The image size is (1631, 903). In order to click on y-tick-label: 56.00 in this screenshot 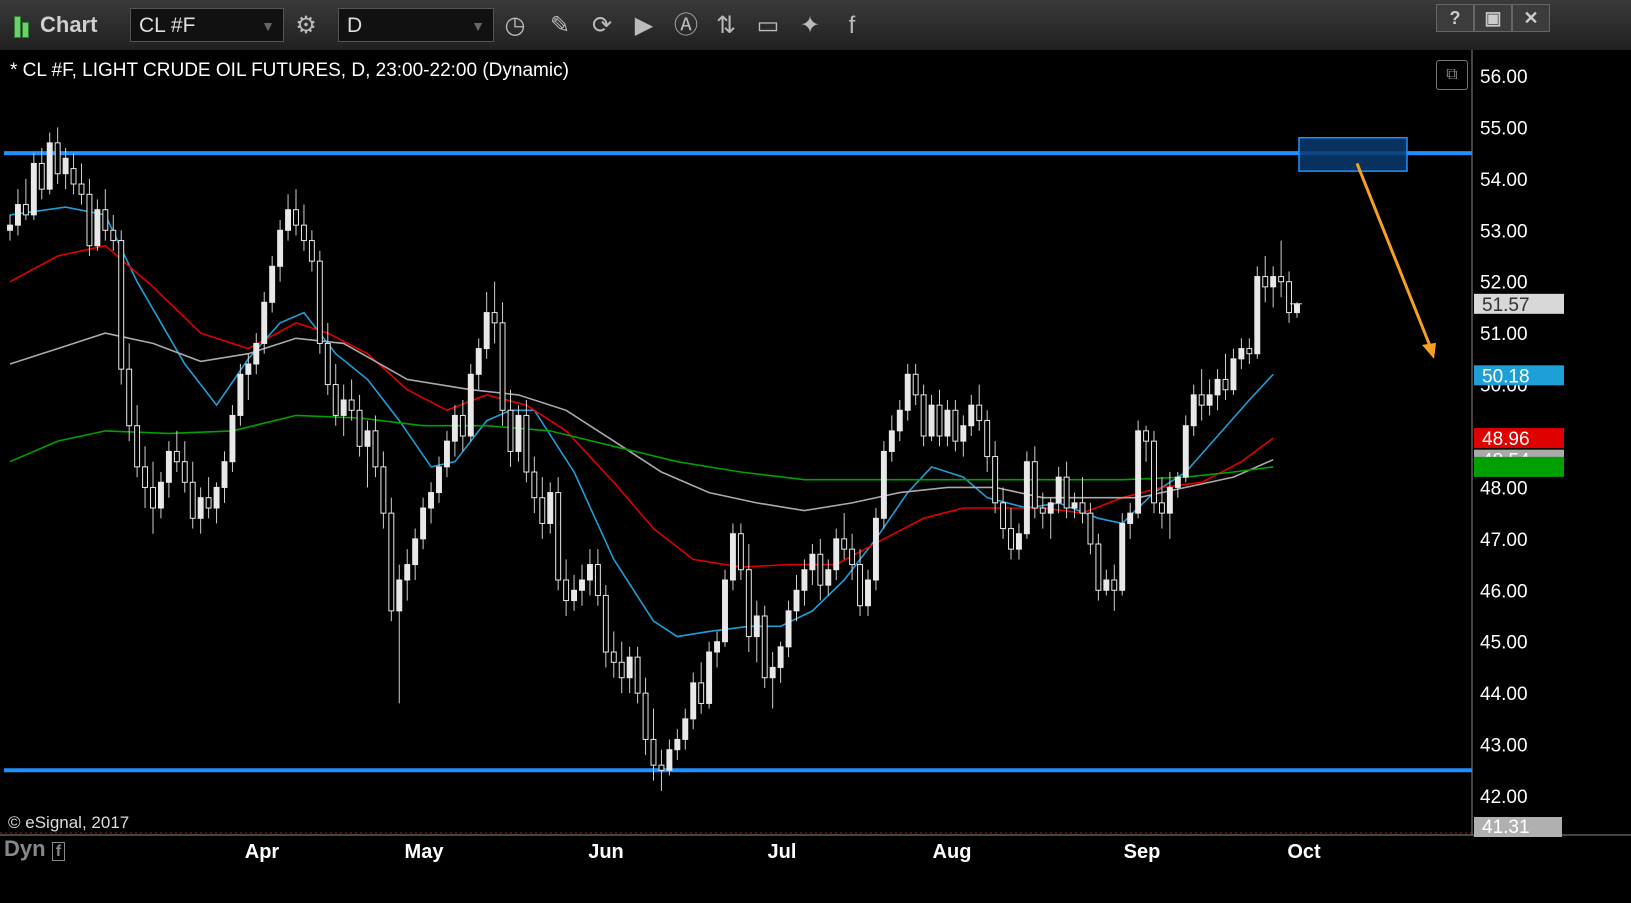, I will do `click(1504, 77)`.